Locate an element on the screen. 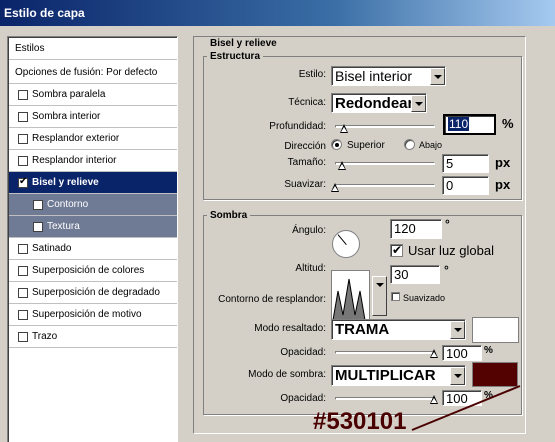 The image size is (555, 442). style-item-contour: Contorno is located at coordinates (93, 205).